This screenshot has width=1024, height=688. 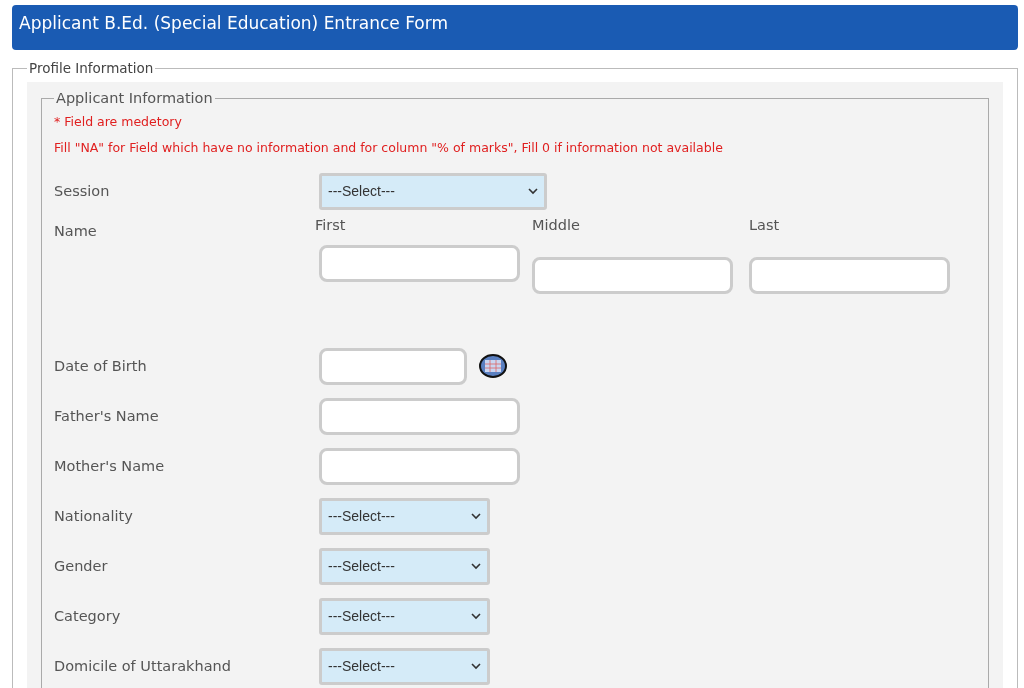 I want to click on field-label: Nationality, so click(x=94, y=516).